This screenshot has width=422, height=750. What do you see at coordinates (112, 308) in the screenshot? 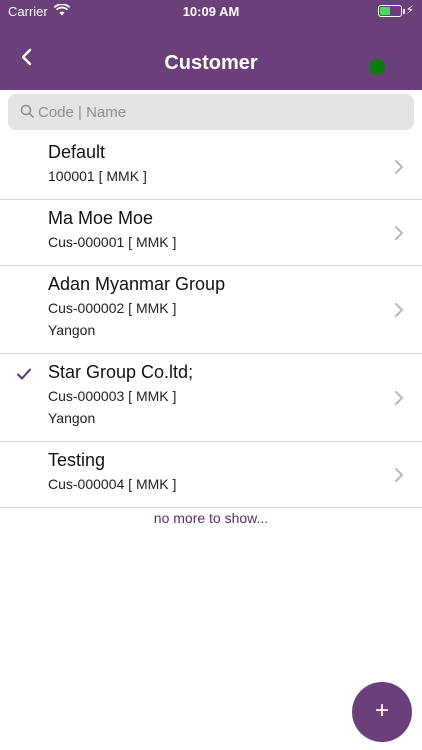
I see `customer-code: Cus-000002 [ MMK ]` at bounding box center [112, 308].